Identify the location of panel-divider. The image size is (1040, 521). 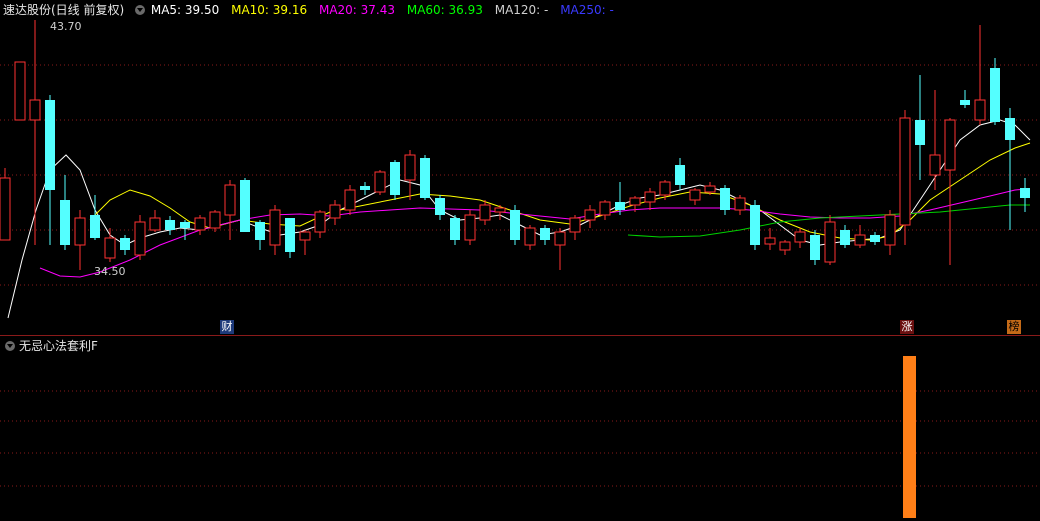
(520, 335).